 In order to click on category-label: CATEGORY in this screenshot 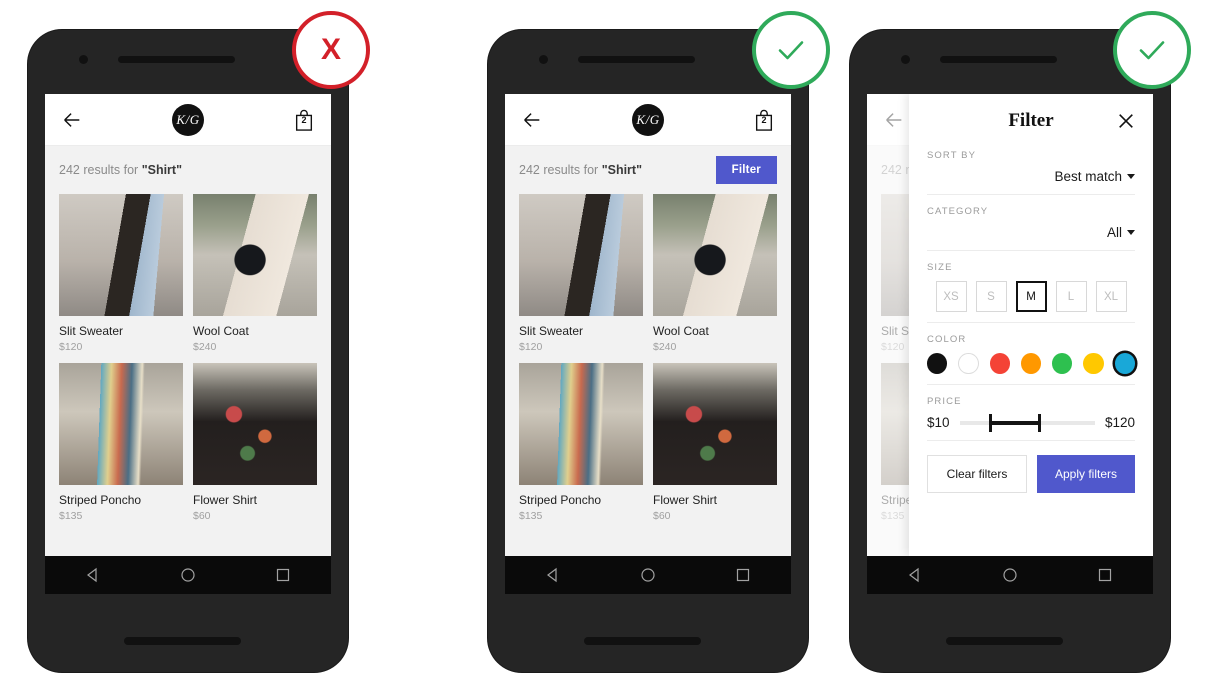, I will do `click(958, 211)`.